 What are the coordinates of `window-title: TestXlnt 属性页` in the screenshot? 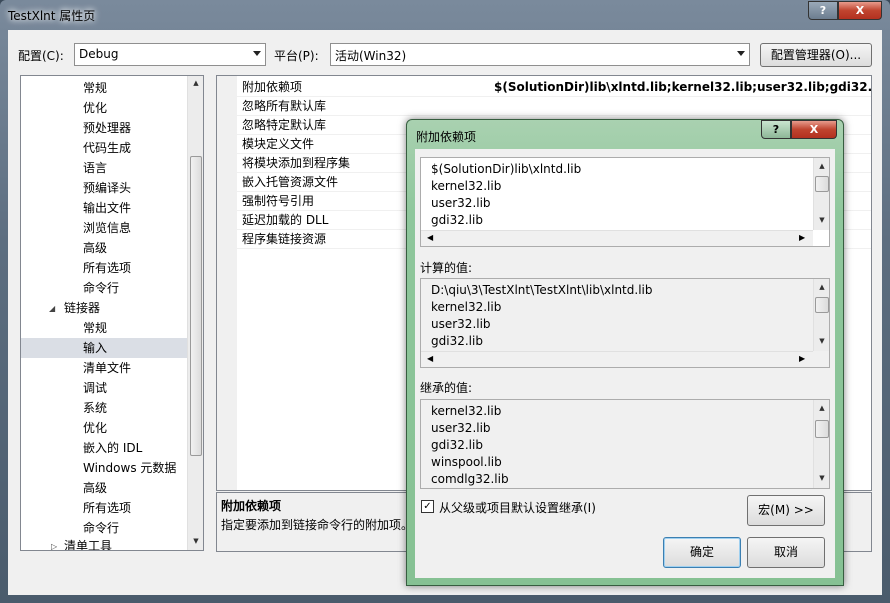 It's located at (52, 16).